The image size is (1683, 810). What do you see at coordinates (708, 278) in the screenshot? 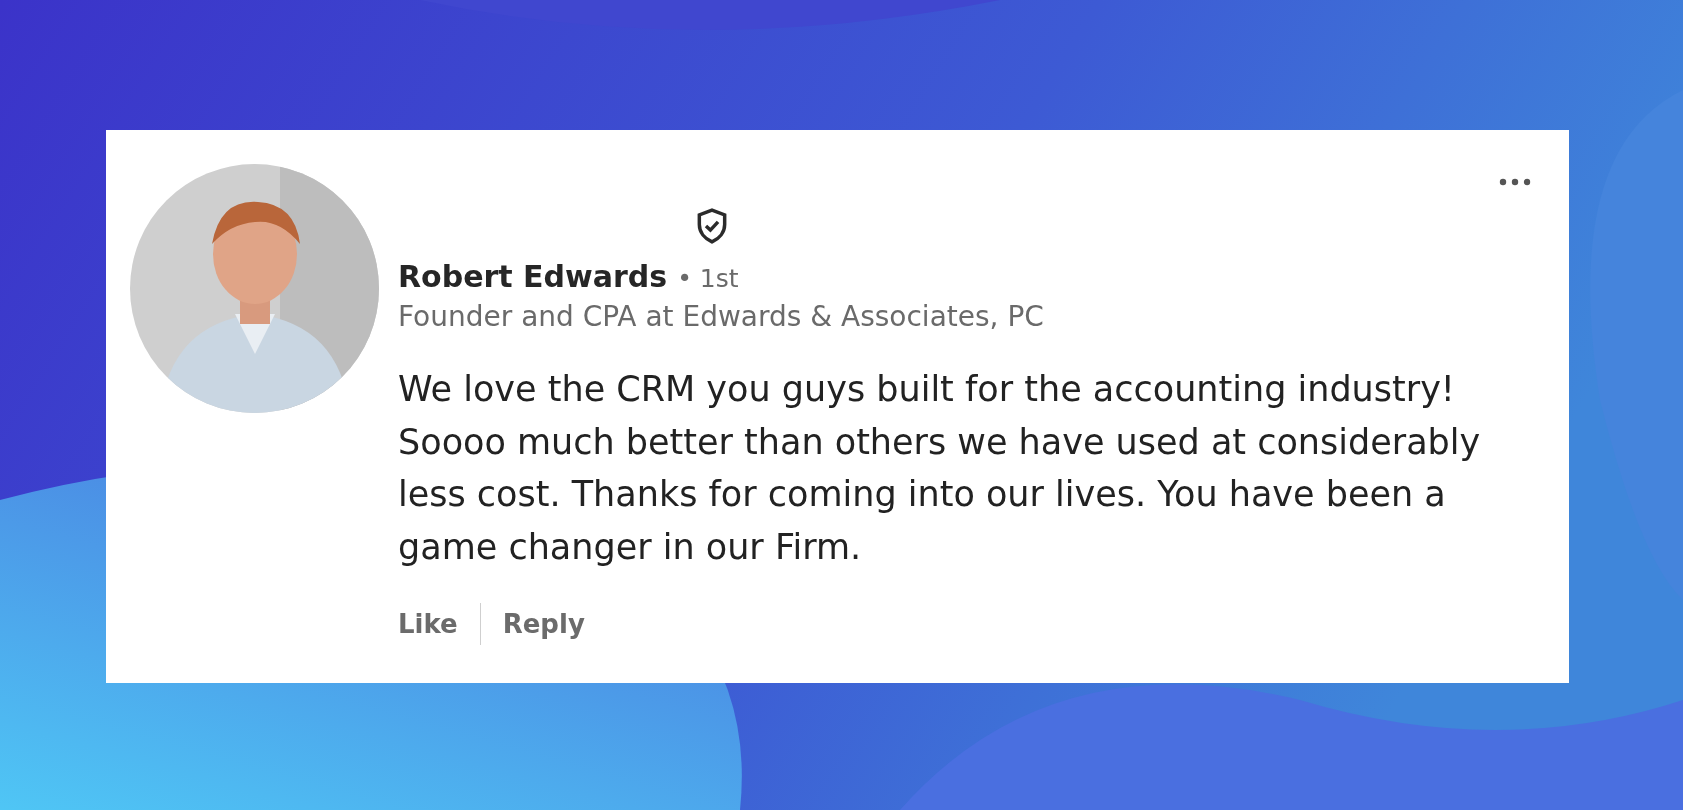
I see `connection-degree: • 1st` at bounding box center [708, 278].